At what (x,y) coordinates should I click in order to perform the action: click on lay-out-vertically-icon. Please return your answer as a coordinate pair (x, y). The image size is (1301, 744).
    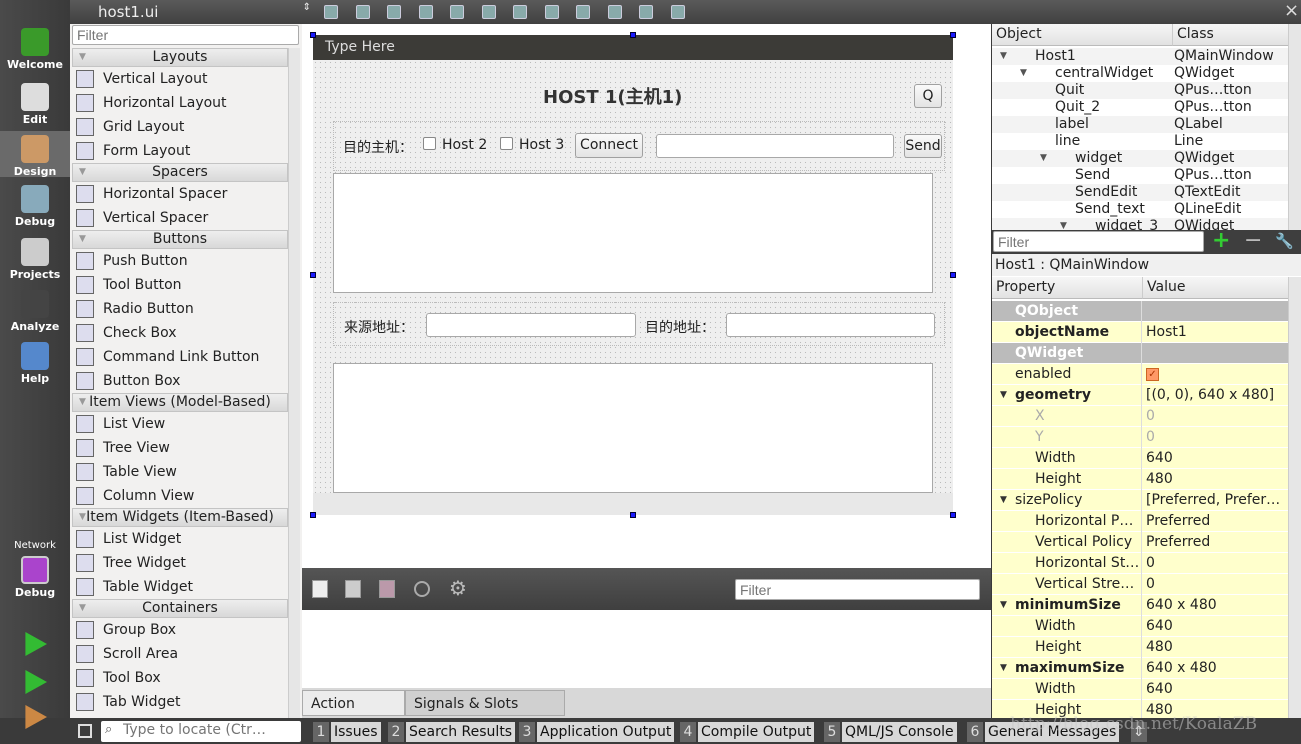
    Looking at the image, I should click on (488, 12).